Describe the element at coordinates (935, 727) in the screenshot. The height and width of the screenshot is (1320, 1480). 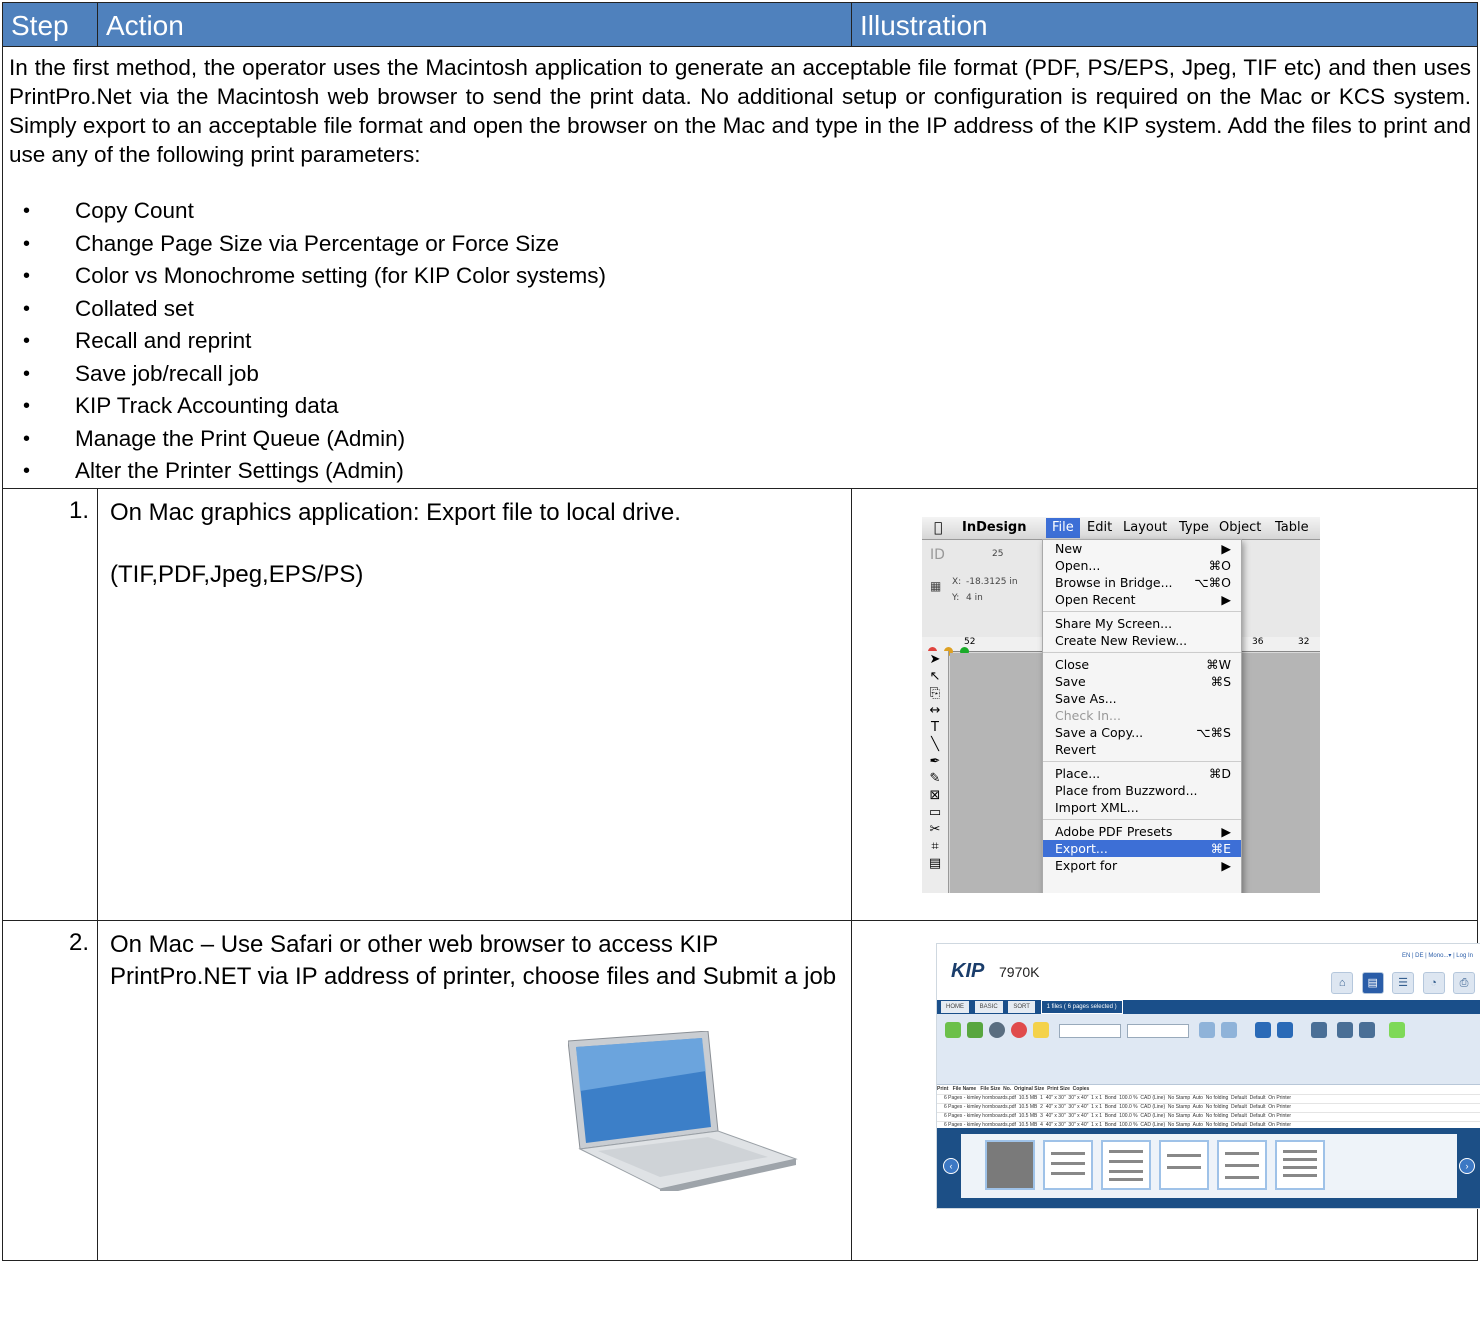
I see `type-tool-icon: T` at that location.